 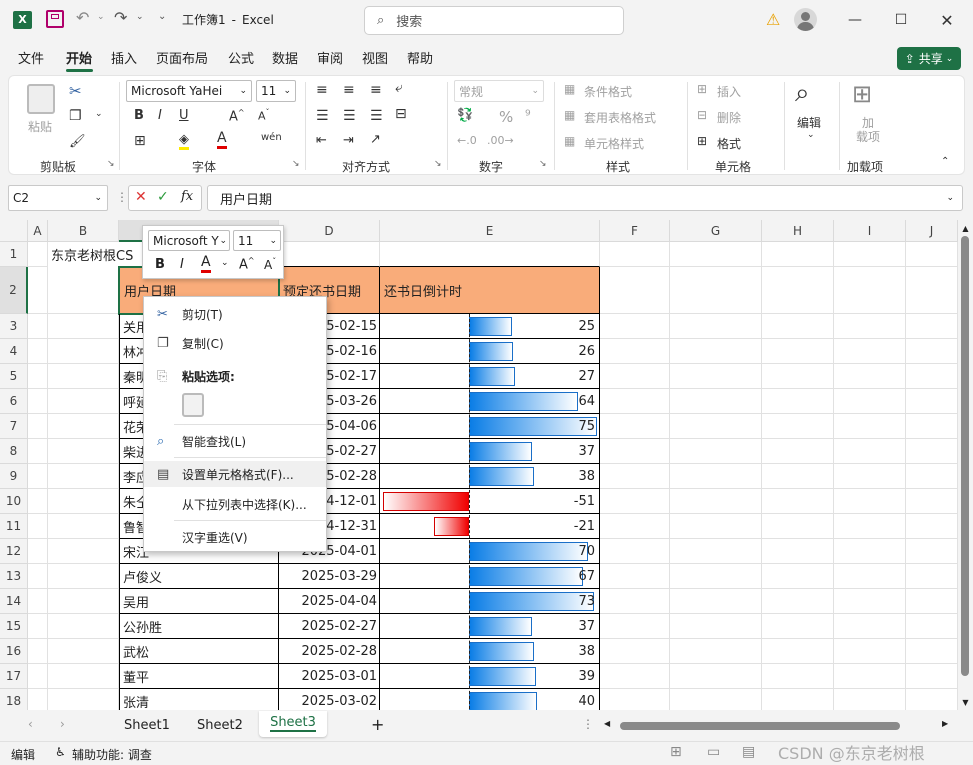 What do you see at coordinates (235, 314) in the screenshot?
I see `menu-item-cut: ✂ 剪切(T)` at bounding box center [235, 314].